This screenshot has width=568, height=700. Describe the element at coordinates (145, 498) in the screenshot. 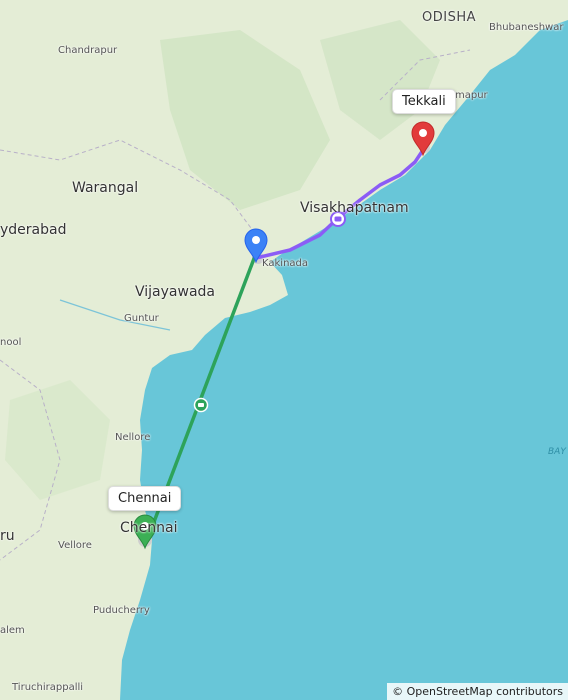

I see `start-marker-callout: Chennai` at that location.